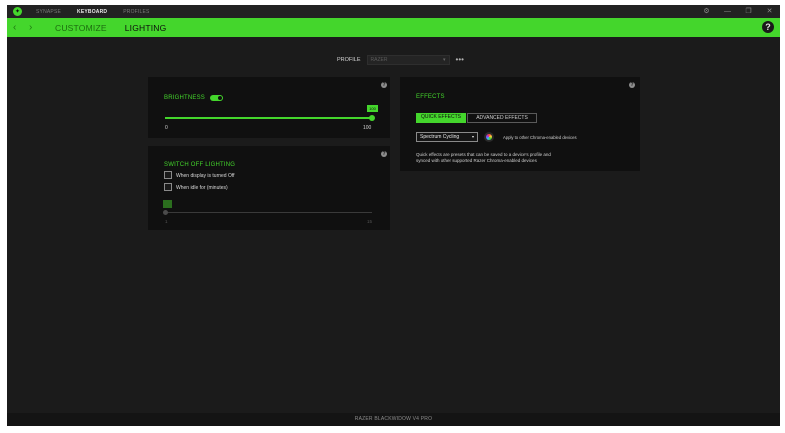 The width and height of the screenshot is (785, 433). I want to click on tab-profiles: PROFILES, so click(136, 12).